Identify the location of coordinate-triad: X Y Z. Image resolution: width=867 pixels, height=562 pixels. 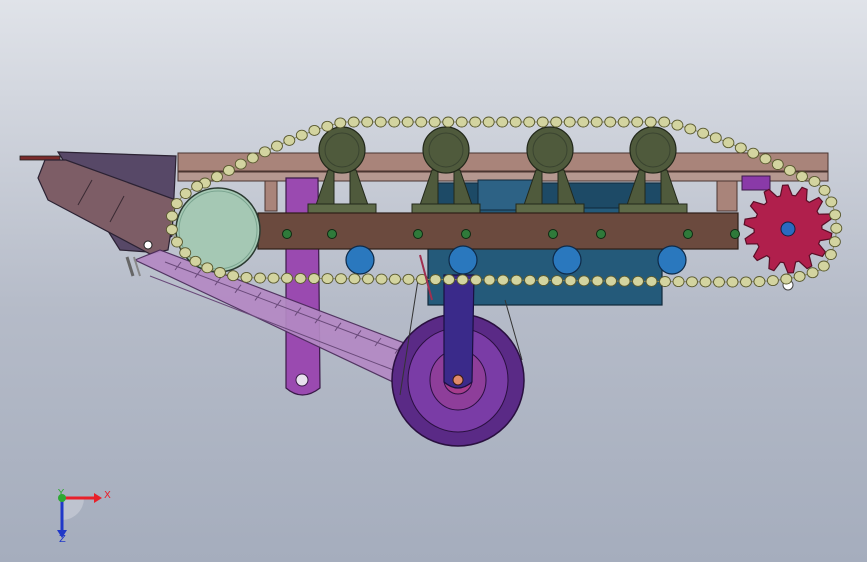
(84, 516).